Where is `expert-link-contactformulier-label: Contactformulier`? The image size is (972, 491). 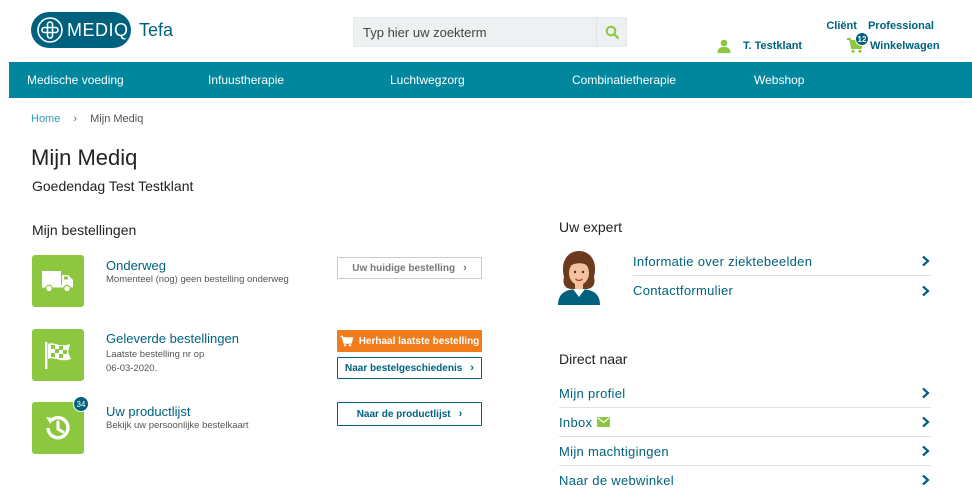 expert-link-contactformulier-label: Contactformulier is located at coordinates (683, 290).